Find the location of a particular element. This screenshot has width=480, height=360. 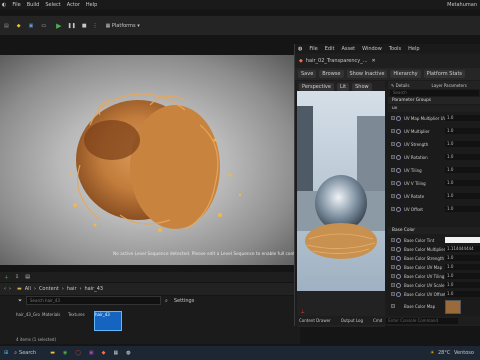

group-base-color: Base Color is located at coordinates (434, 230).